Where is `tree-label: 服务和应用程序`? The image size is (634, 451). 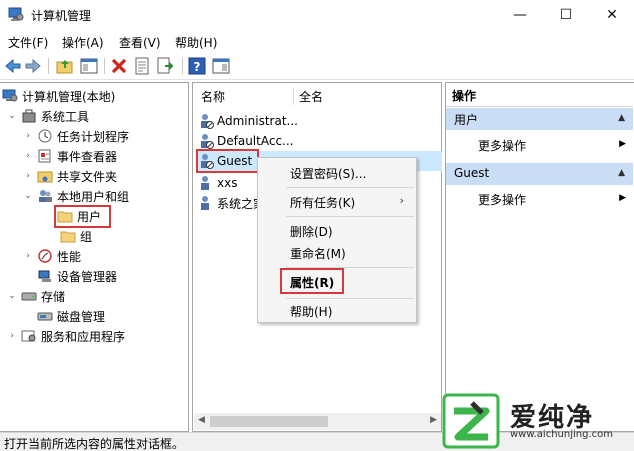 tree-label: 服务和应用程序 is located at coordinates (83, 336).